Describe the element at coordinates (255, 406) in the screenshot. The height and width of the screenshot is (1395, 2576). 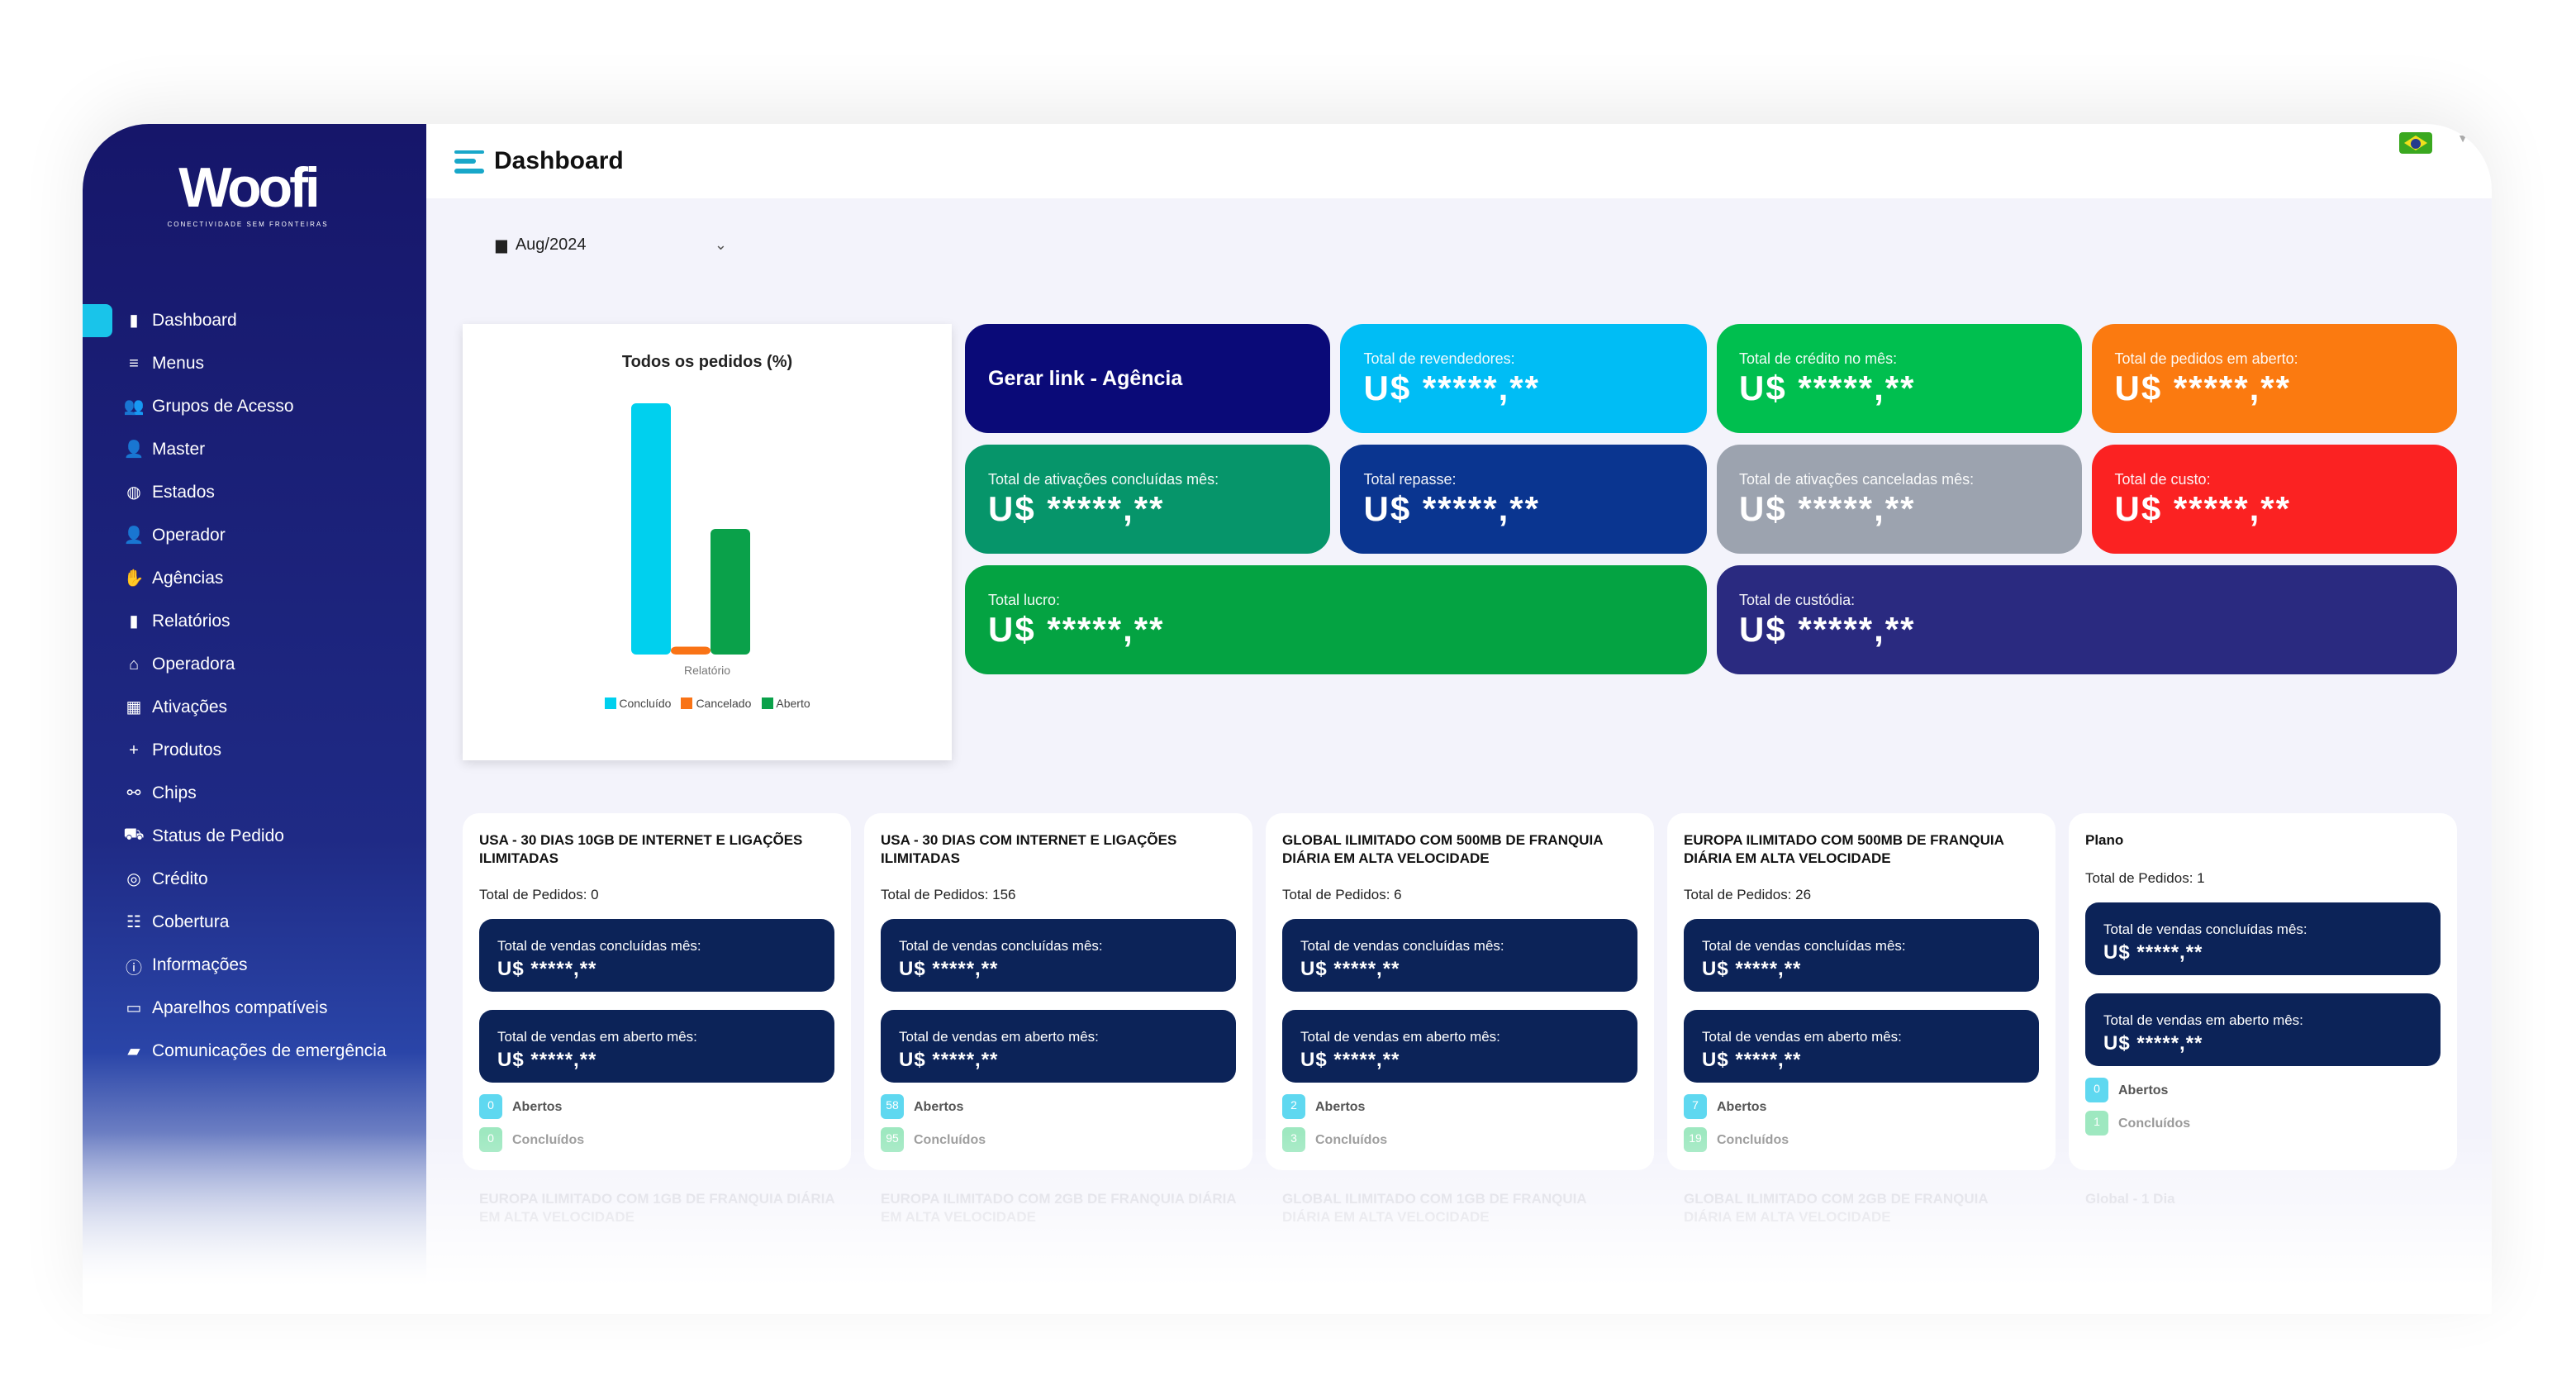
I see `sidebar-item-grupos-de-acesso: 👥 Grupos de Acesso` at that location.